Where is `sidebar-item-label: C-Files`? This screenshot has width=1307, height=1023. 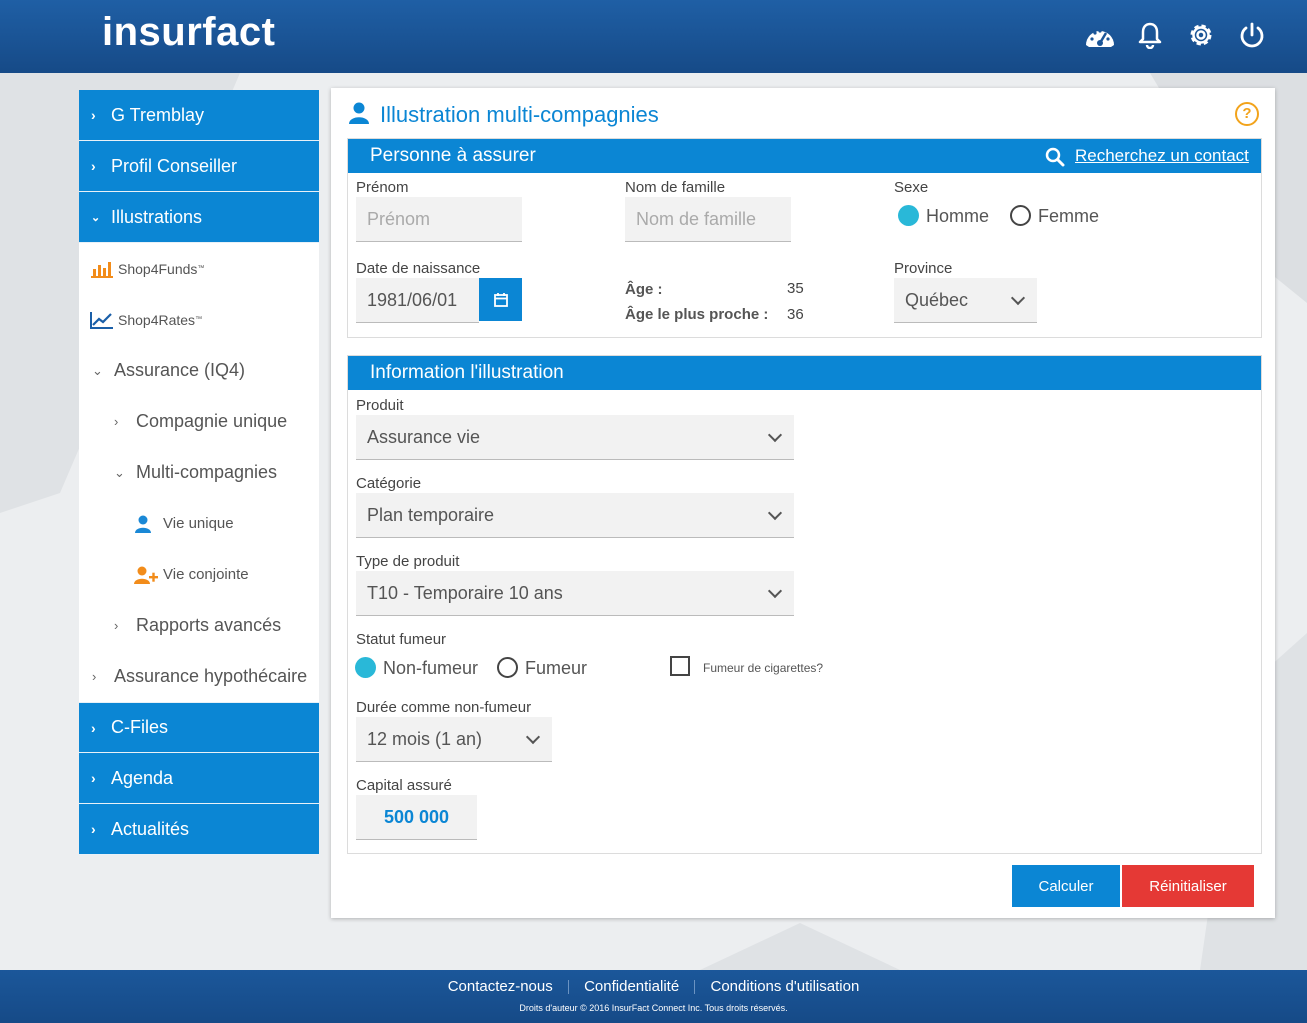
sidebar-item-label: C-Files is located at coordinates (139, 727).